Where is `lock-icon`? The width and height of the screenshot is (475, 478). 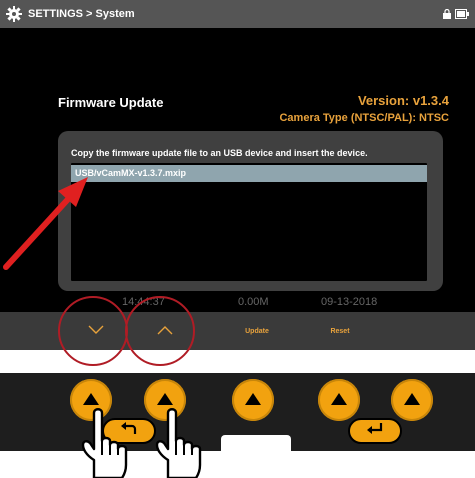
lock-icon is located at coordinates (447, 15).